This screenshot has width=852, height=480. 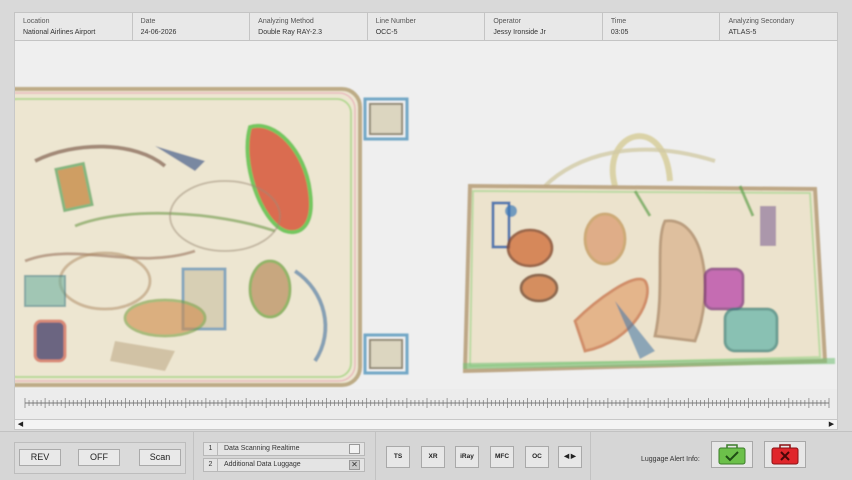 I want to click on header-location: Location National Airlines Airport, so click(x=74, y=26).